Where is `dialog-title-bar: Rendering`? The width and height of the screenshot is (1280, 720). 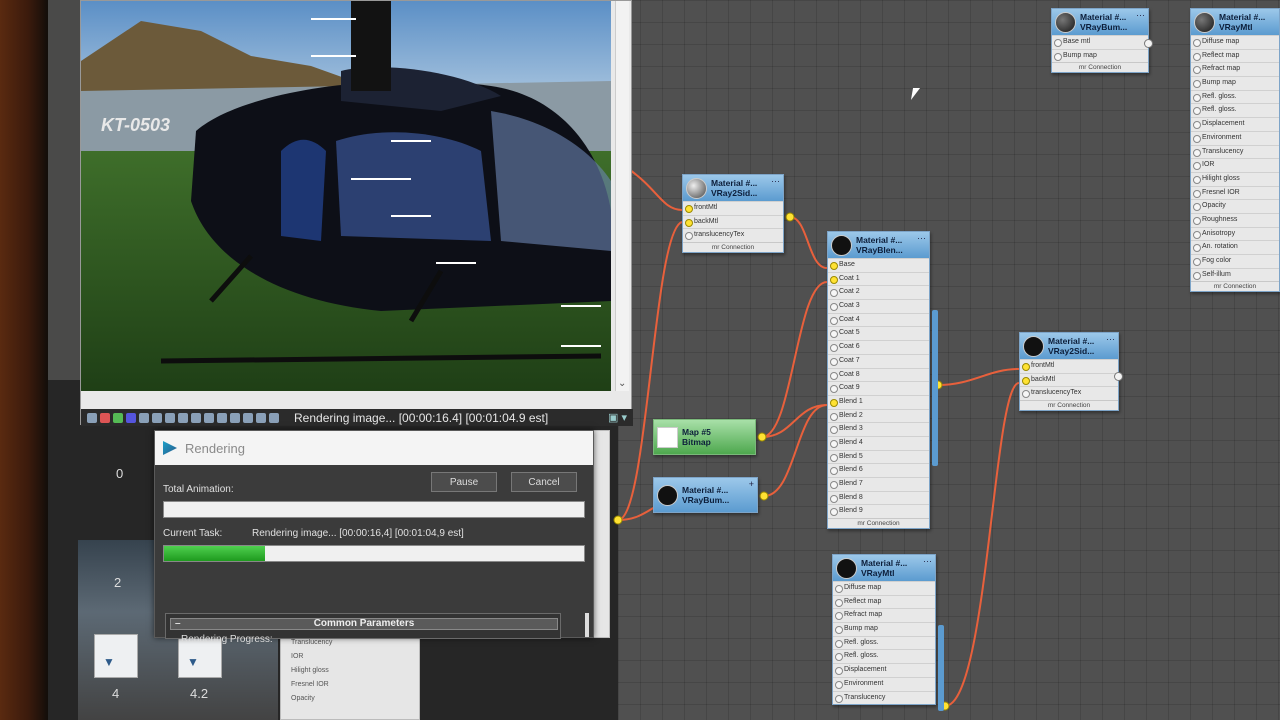
dialog-title-bar: Rendering is located at coordinates (374, 448).